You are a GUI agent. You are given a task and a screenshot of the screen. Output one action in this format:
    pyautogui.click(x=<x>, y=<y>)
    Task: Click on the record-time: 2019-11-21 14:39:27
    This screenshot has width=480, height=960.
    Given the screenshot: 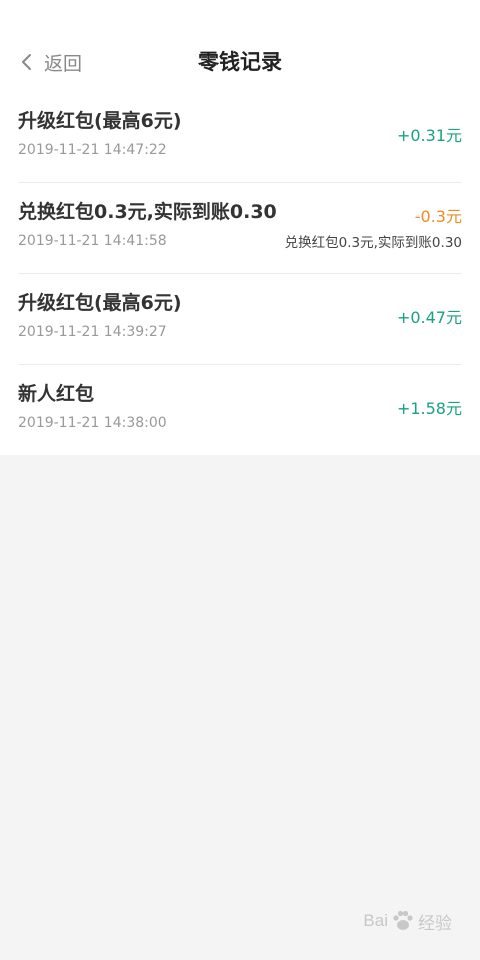 What is the action you would take?
    pyautogui.click(x=92, y=332)
    